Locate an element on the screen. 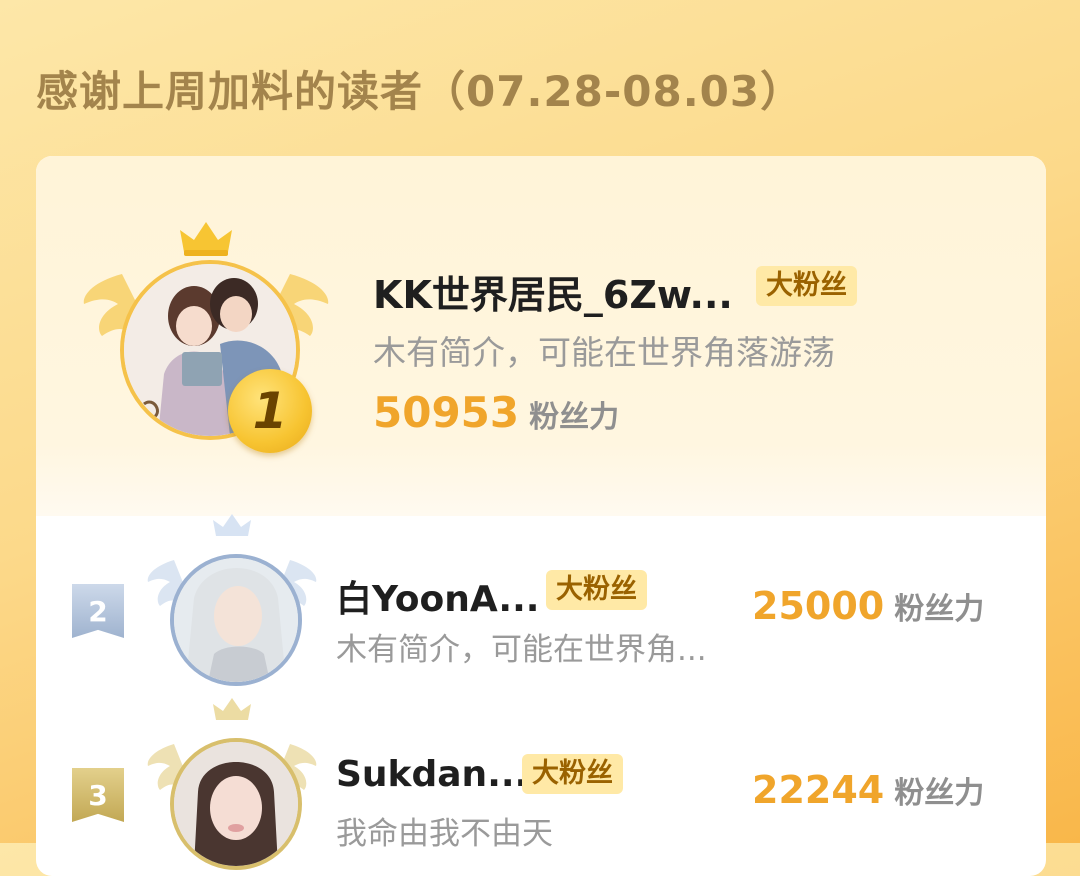 This screenshot has height=876, width=1080. rank-badge: 3 is located at coordinates (98, 795).